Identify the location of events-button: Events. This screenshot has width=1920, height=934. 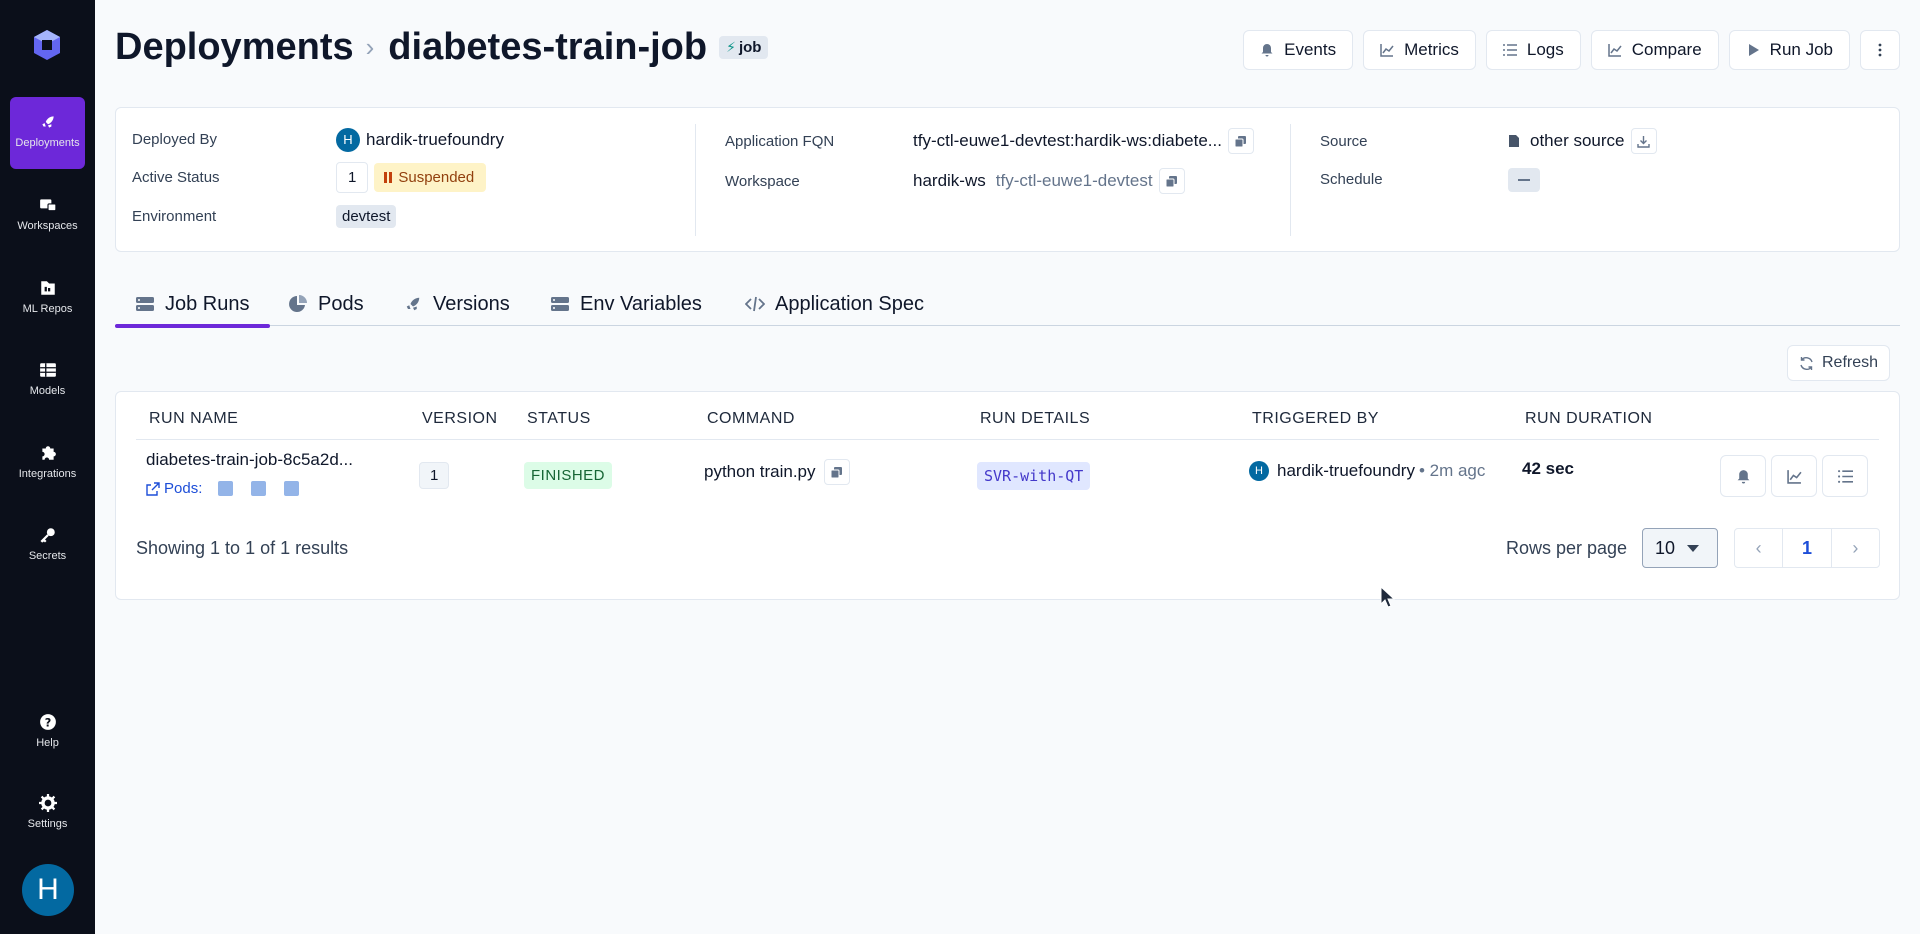
(1298, 50).